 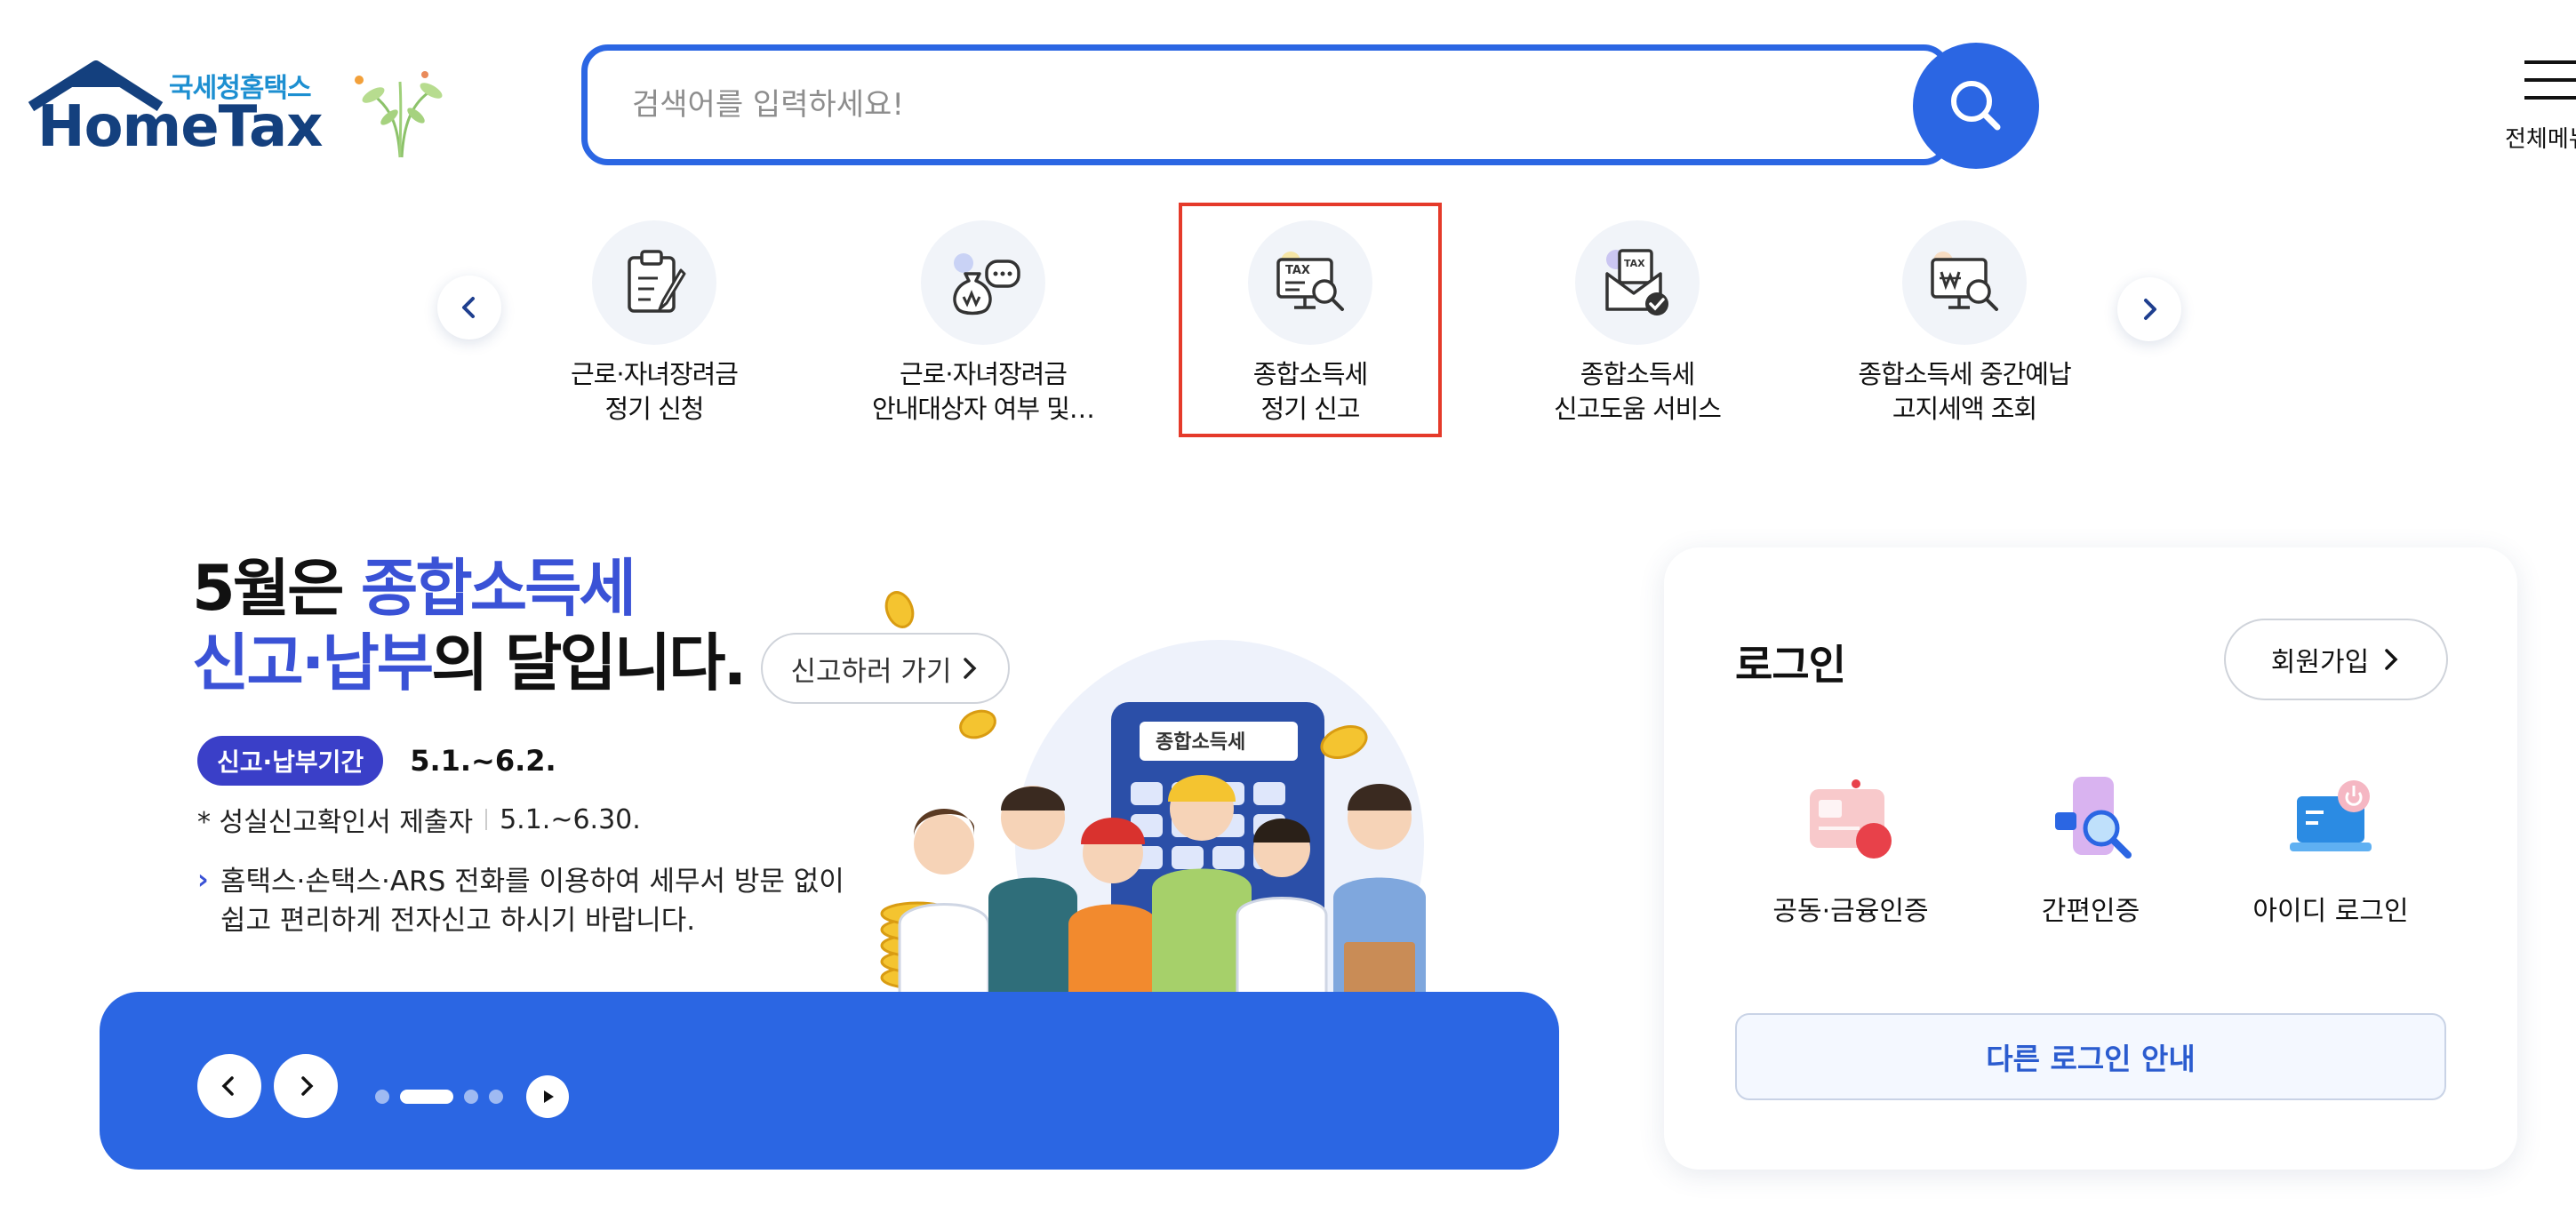 I want to click on all-menu-label: 전체메뉴, so click(x=2540, y=139).